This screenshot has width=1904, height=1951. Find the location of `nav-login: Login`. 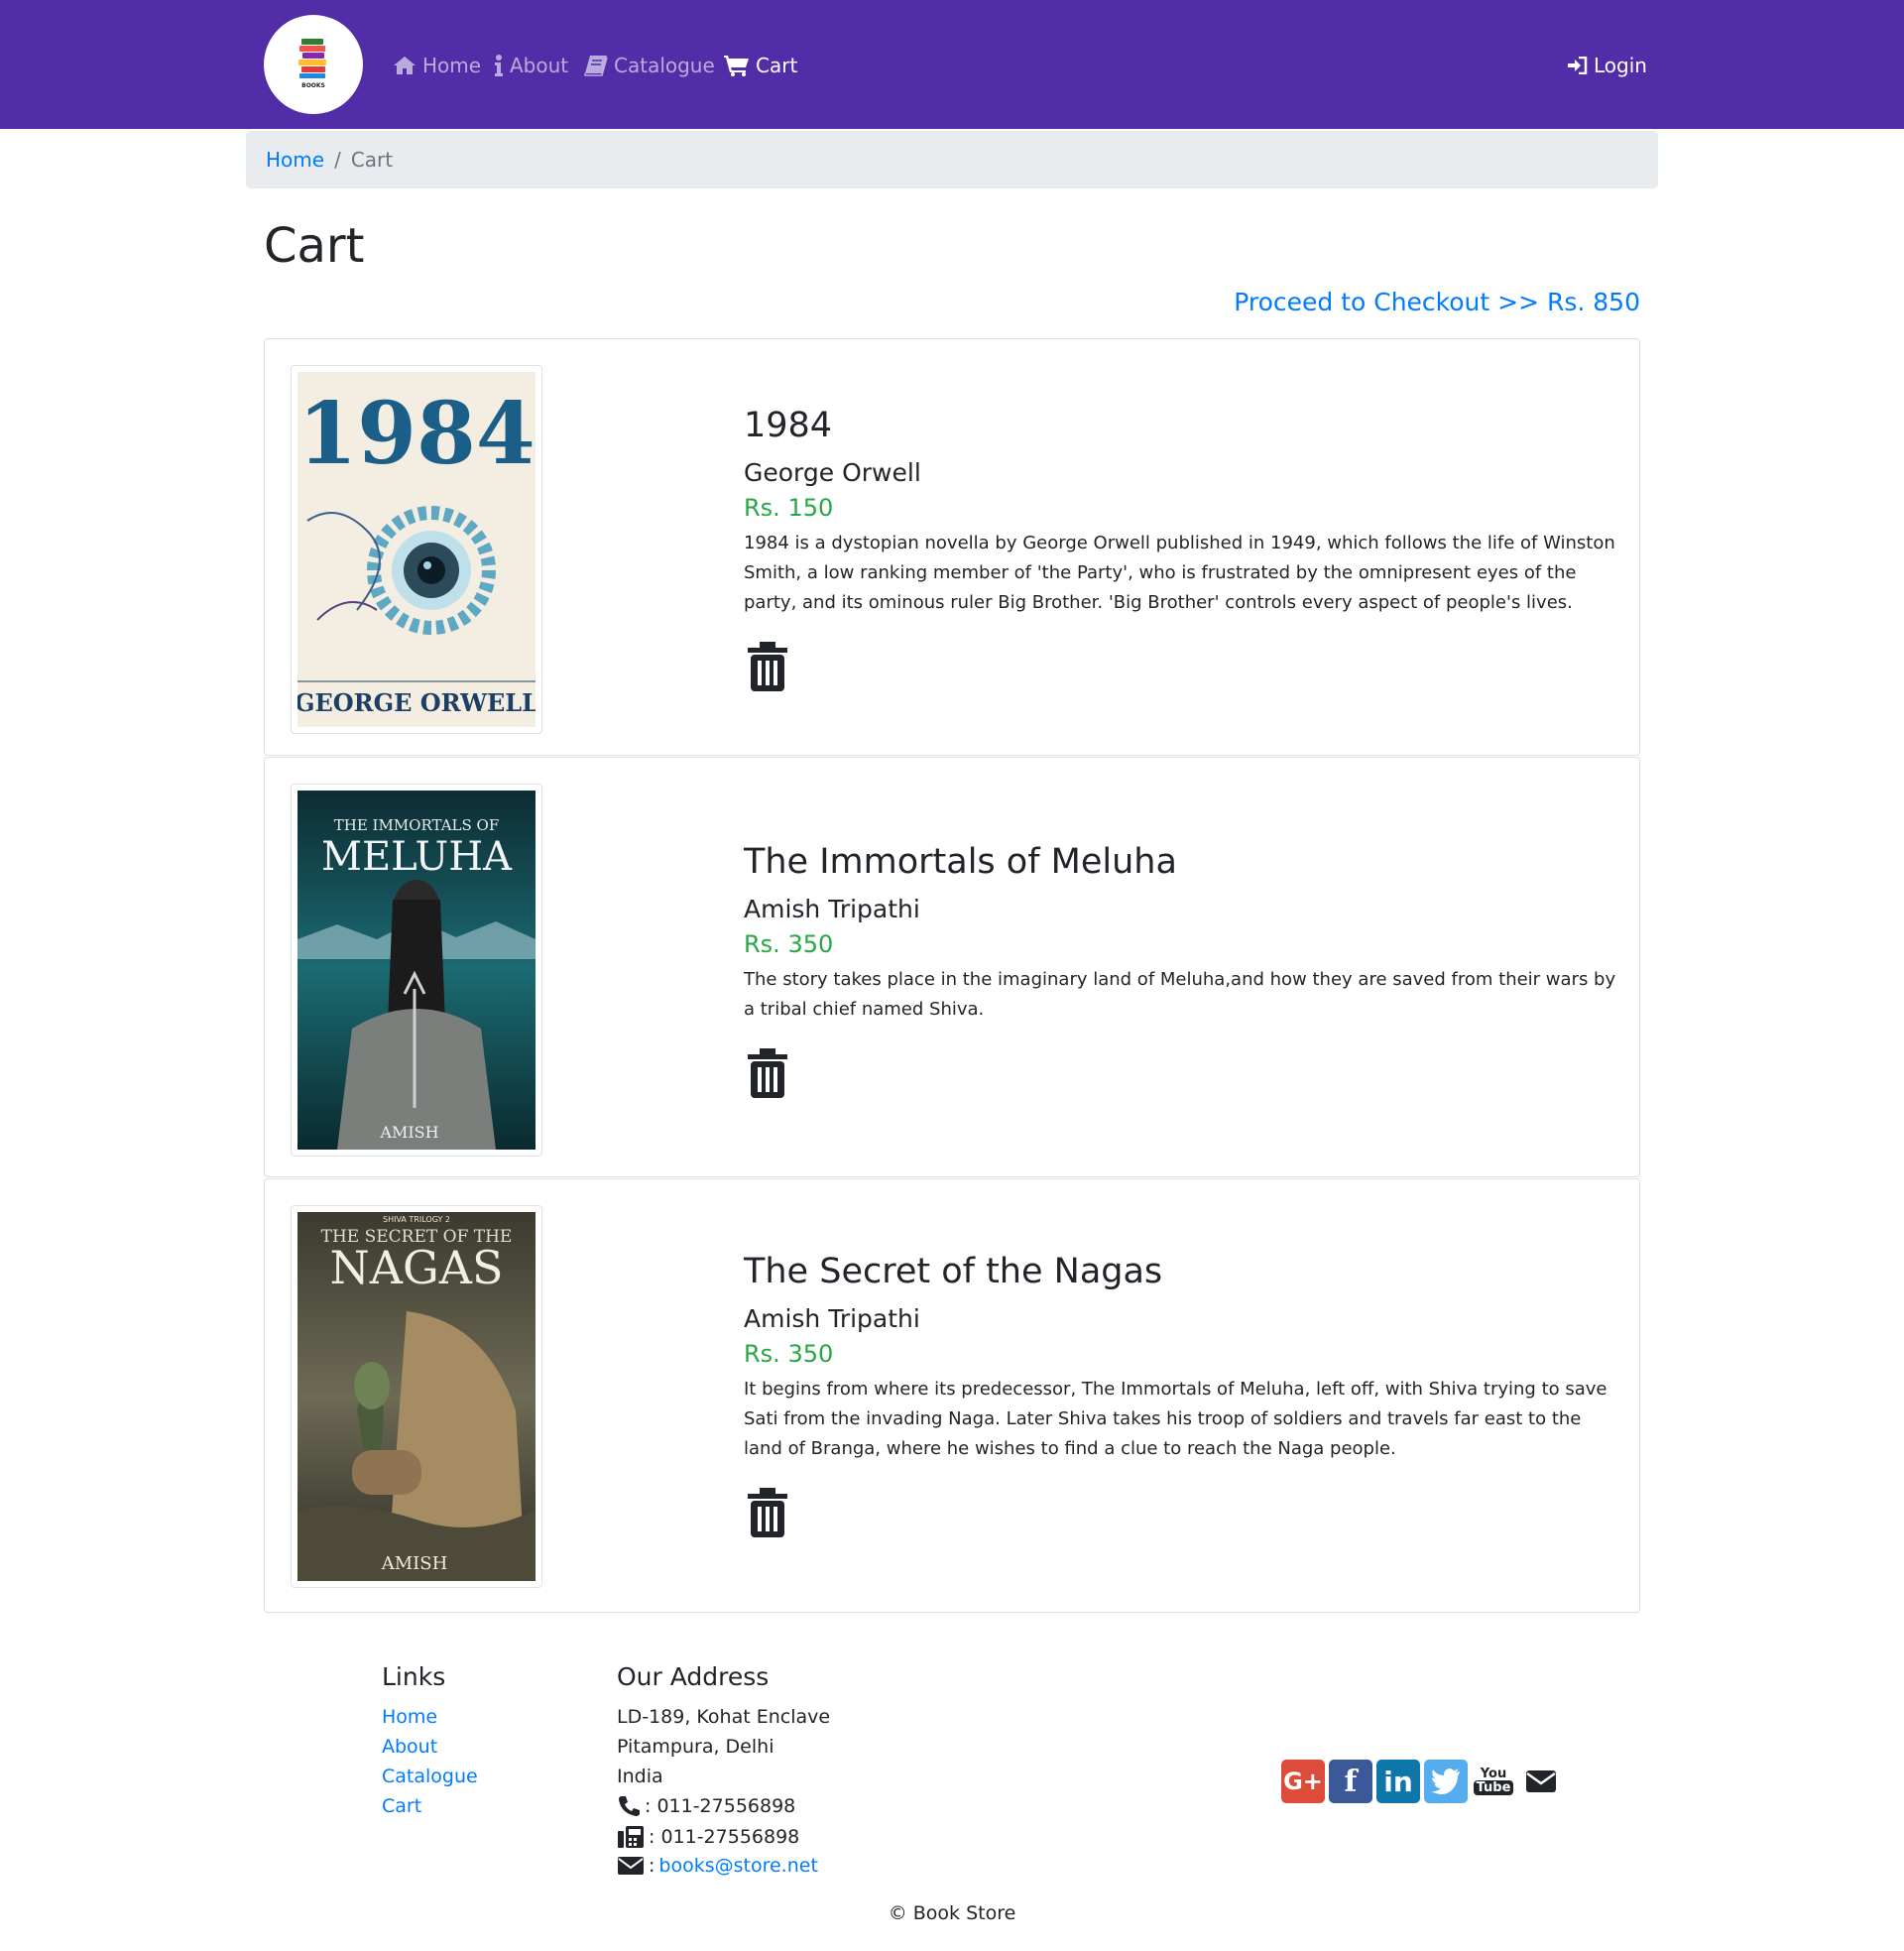

nav-login: Login is located at coordinates (1607, 65).